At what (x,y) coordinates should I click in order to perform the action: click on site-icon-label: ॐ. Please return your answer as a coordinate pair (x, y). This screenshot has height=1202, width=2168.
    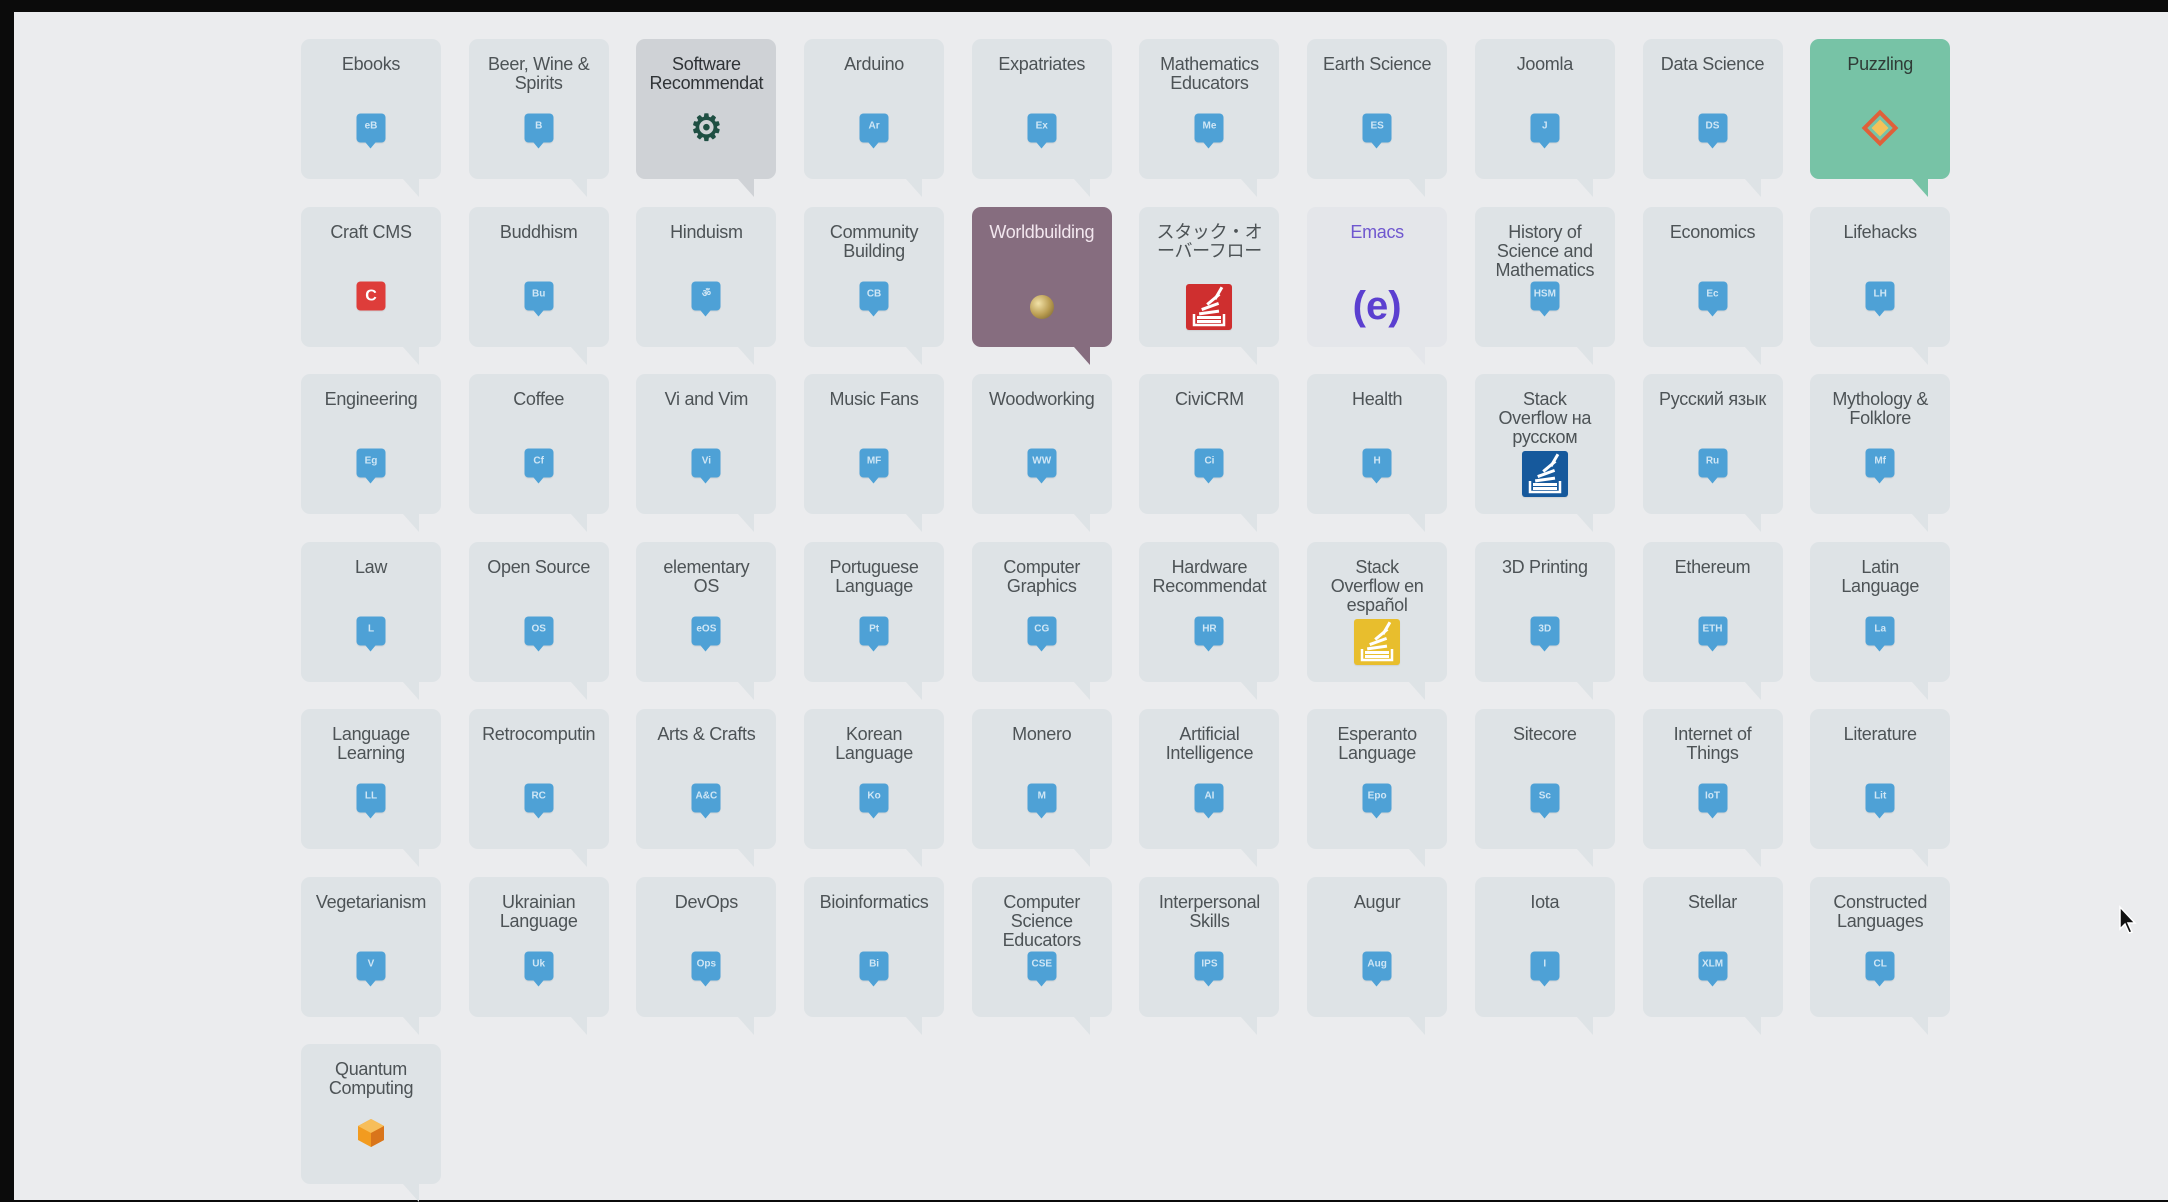
    Looking at the image, I should click on (706, 293).